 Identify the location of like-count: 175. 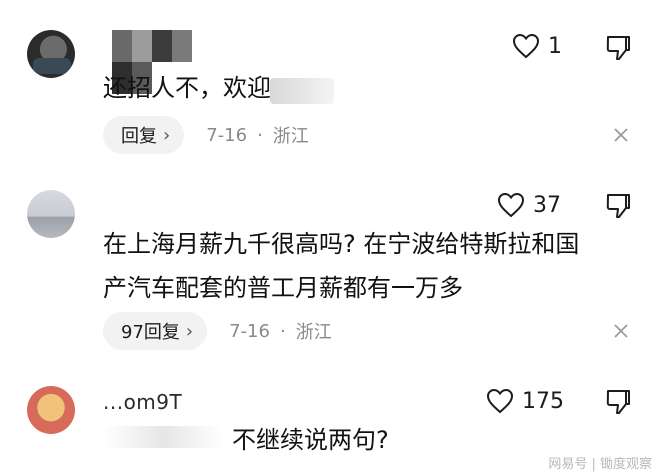
(543, 401).